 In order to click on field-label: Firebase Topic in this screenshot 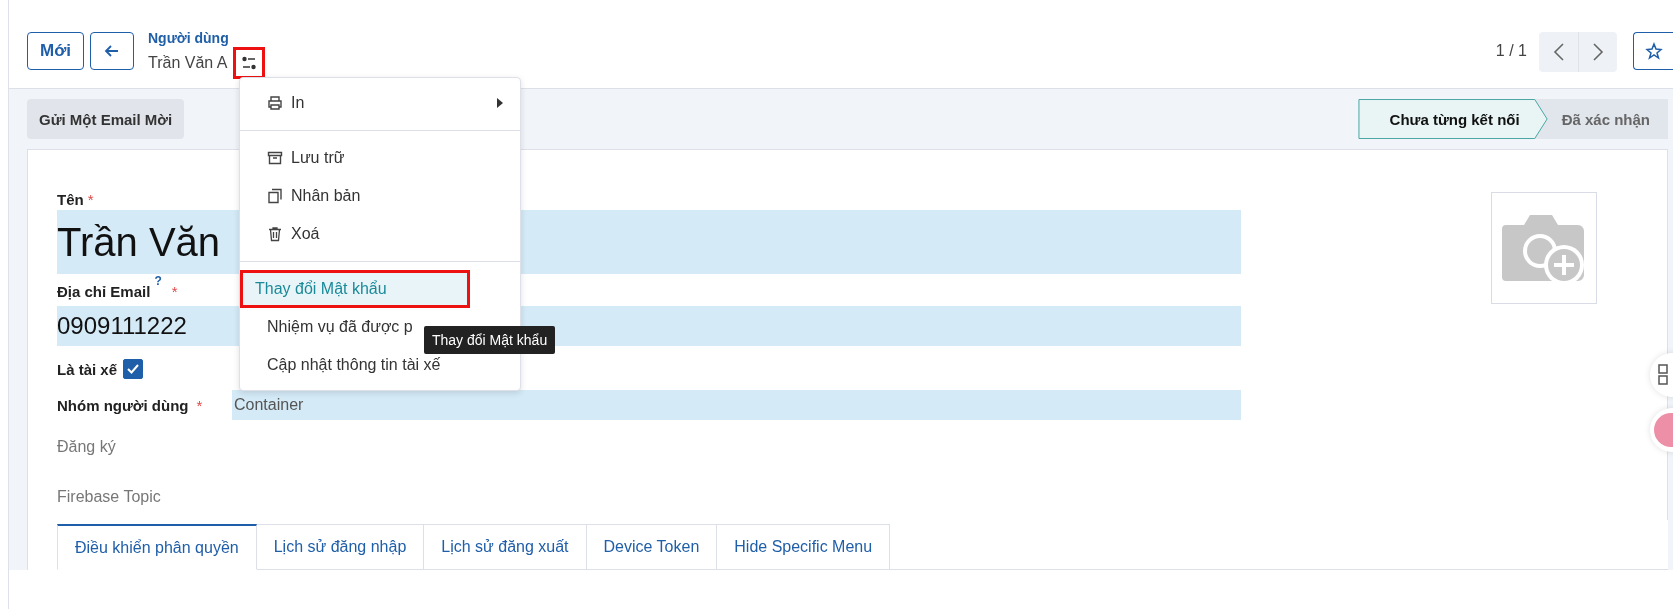, I will do `click(109, 497)`.